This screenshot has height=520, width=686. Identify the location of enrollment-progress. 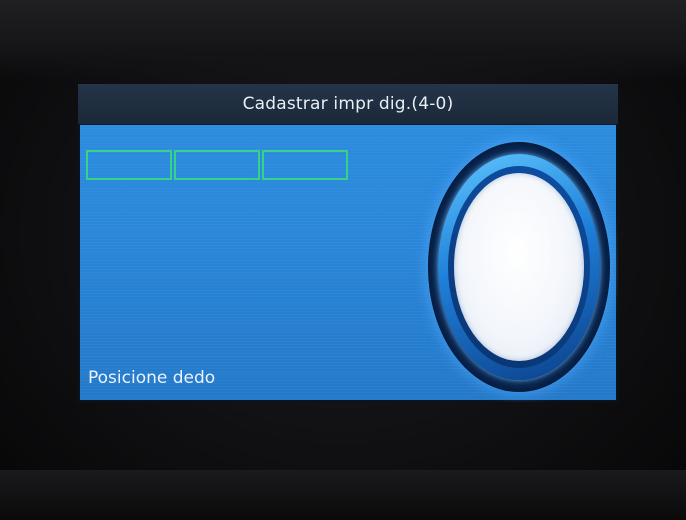
(217, 165).